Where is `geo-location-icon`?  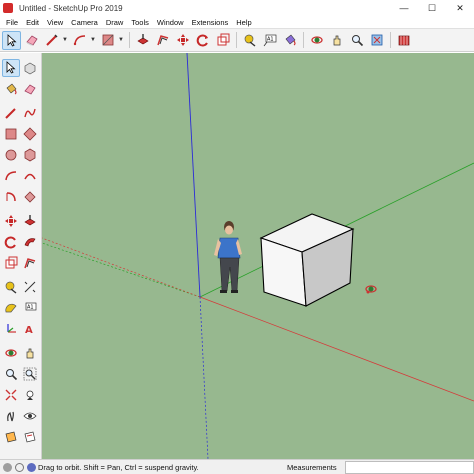 geo-location-icon is located at coordinates (7, 467).